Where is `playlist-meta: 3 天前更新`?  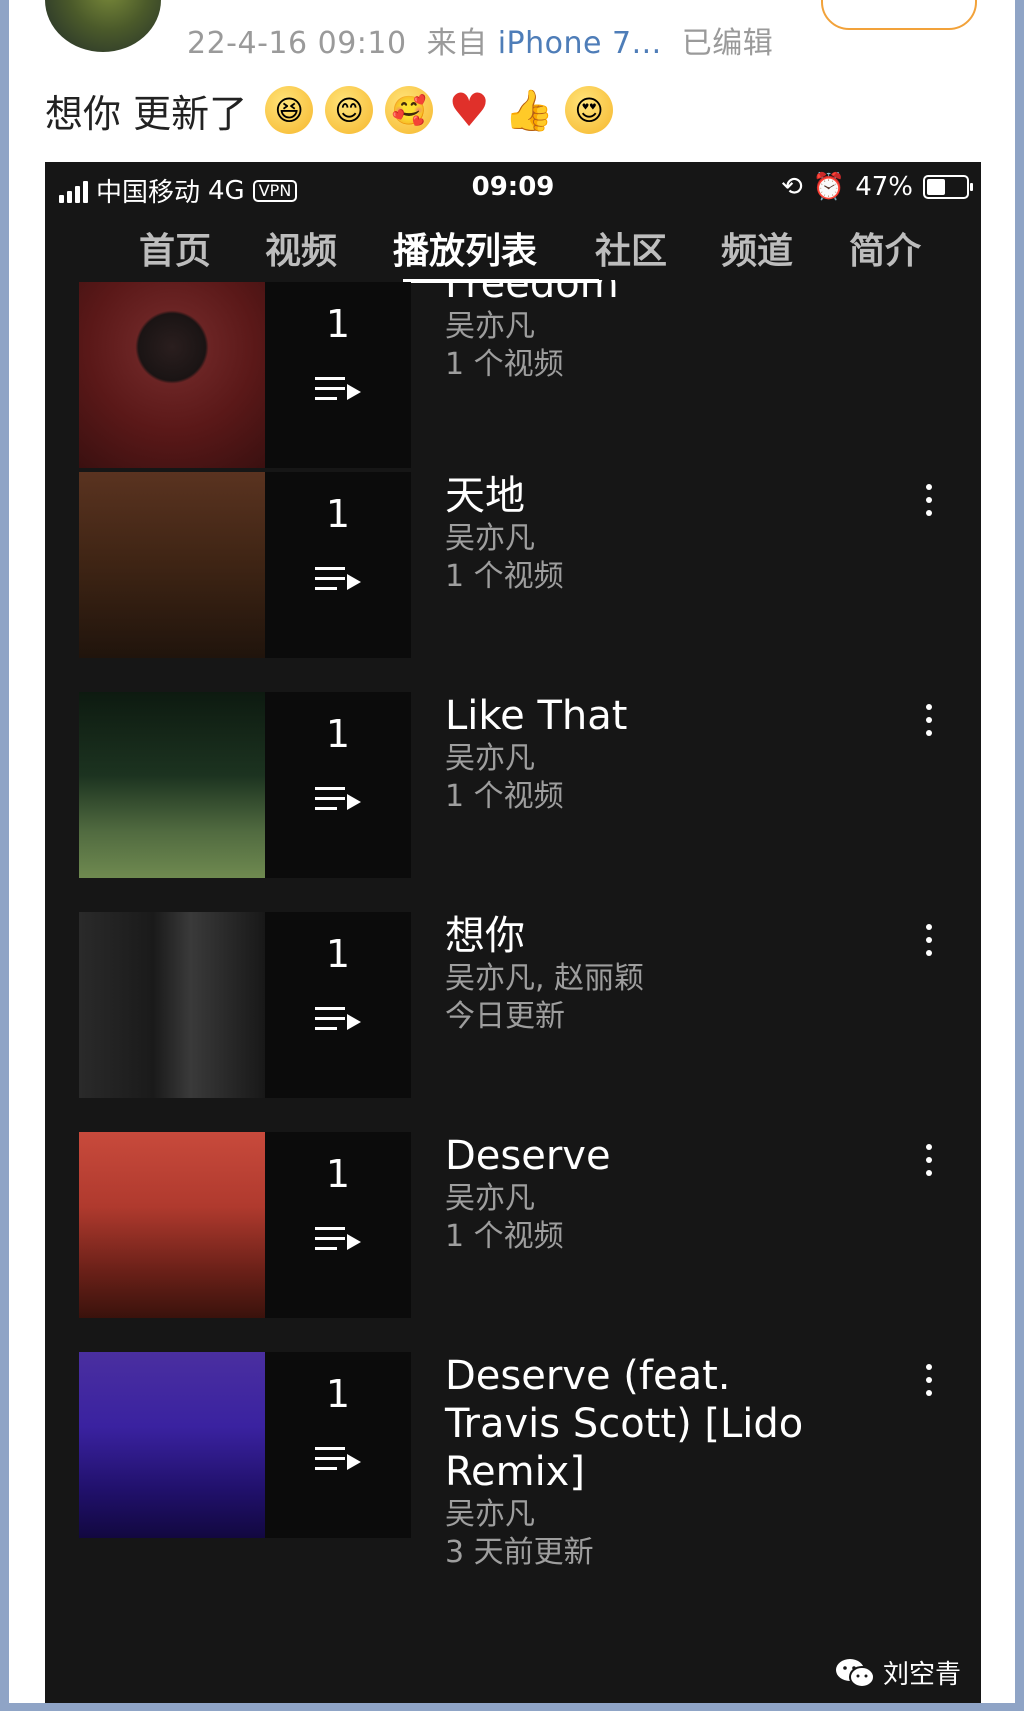
playlist-meta: 3 天前更新 is located at coordinates (519, 1552).